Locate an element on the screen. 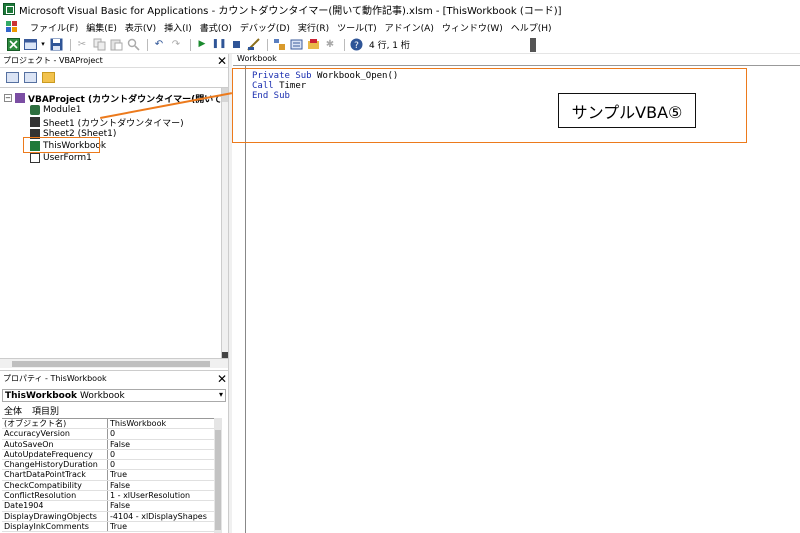 The width and height of the screenshot is (800, 533). menu-run: 実行(R) is located at coordinates (313, 27).